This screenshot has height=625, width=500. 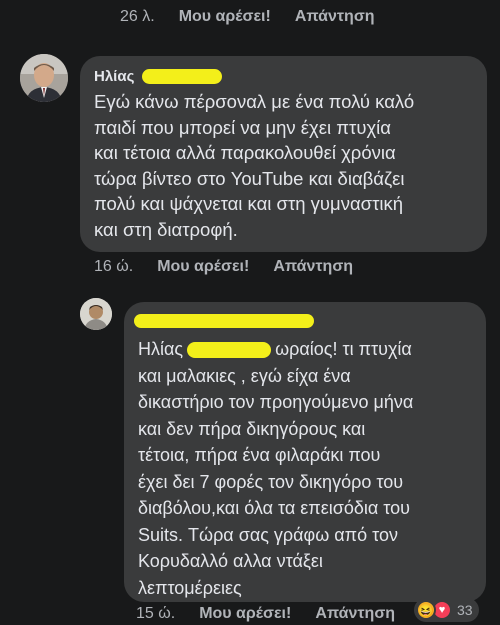 I want to click on comment-line: και στη διατροφή., so click(x=166, y=229).